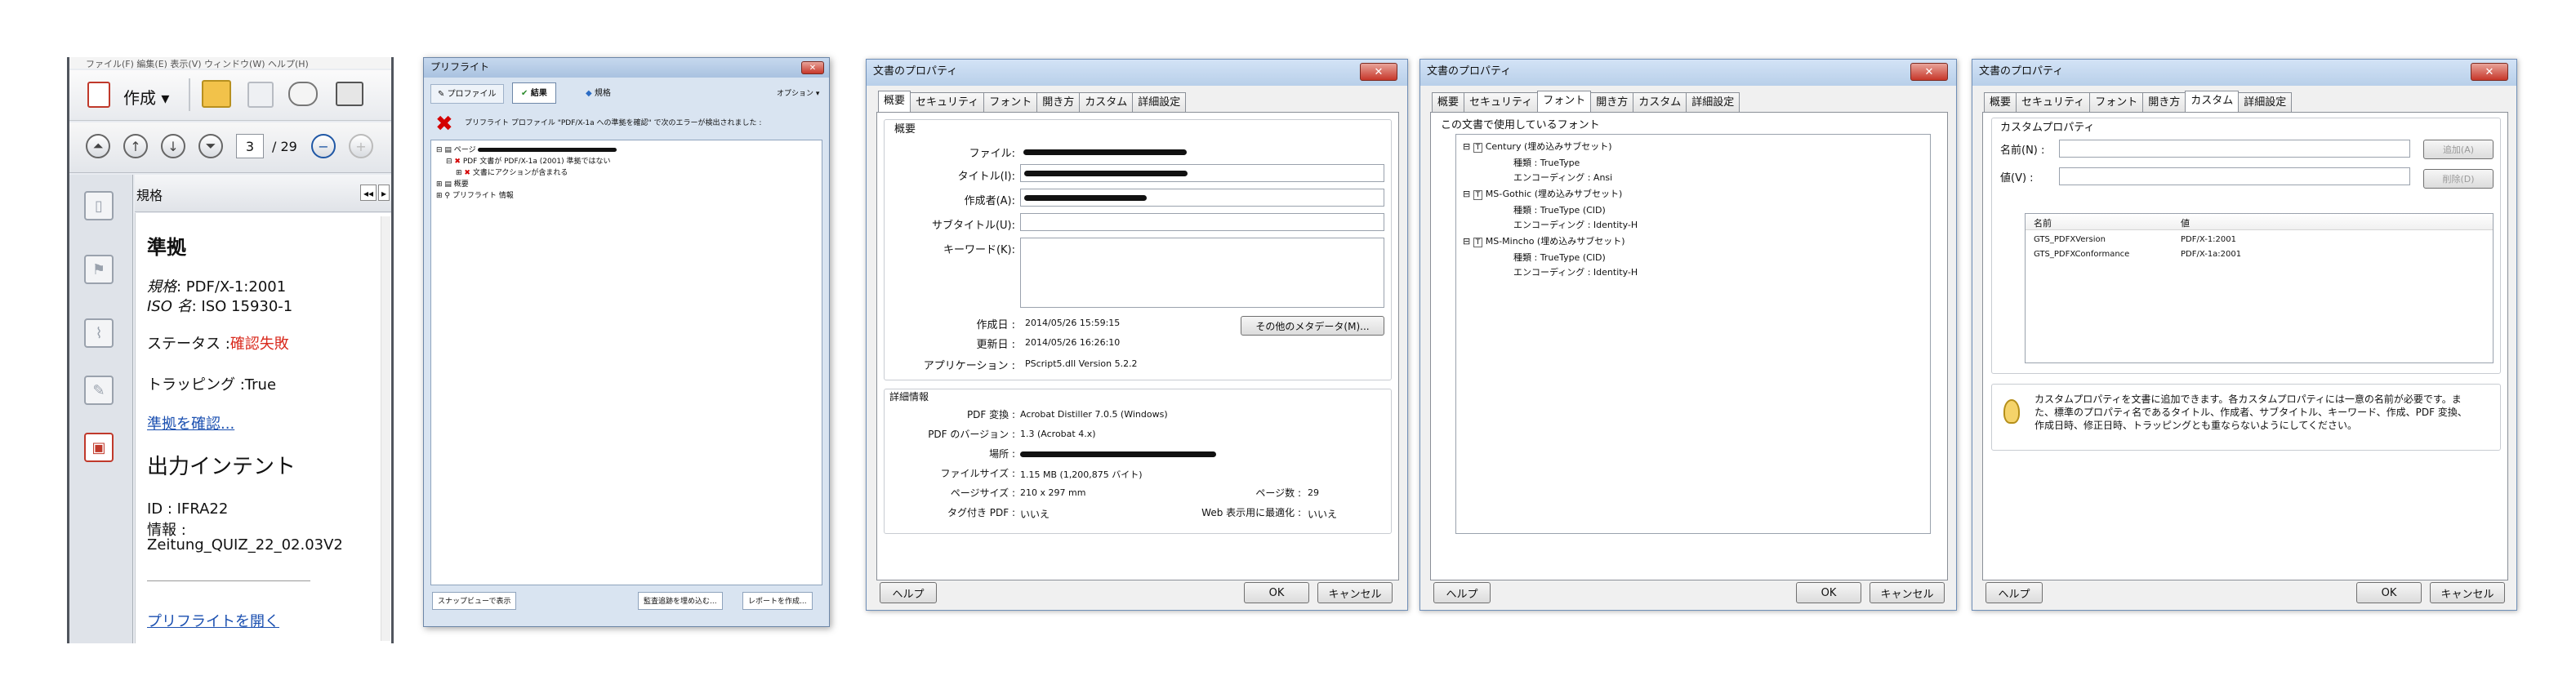  What do you see at coordinates (1542, 193) in the screenshot?
I see `font-item: ⊟ T MS-Gothic (埋め込みサブセット)` at bounding box center [1542, 193].